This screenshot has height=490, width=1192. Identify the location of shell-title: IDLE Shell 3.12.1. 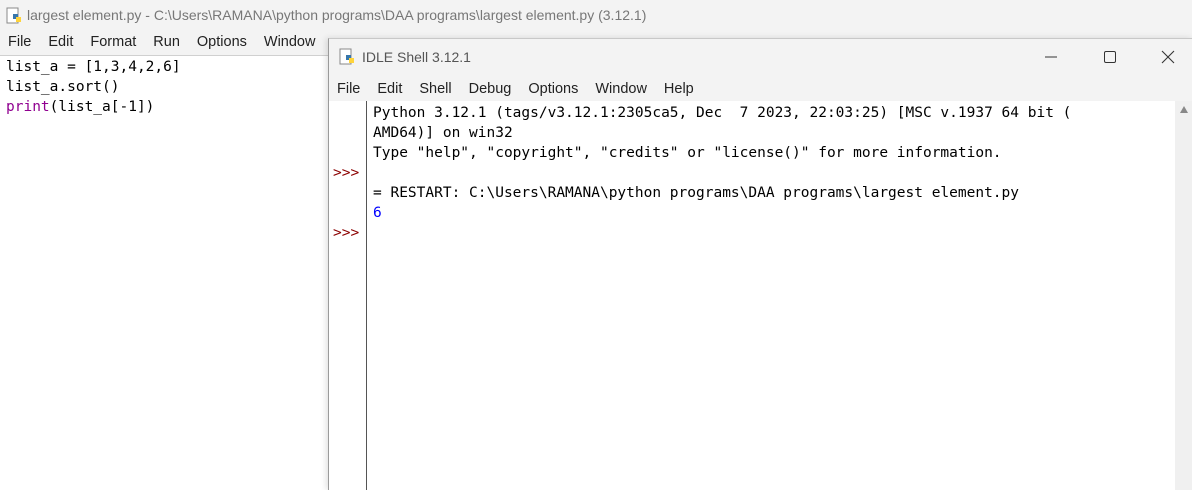
(416, 57).